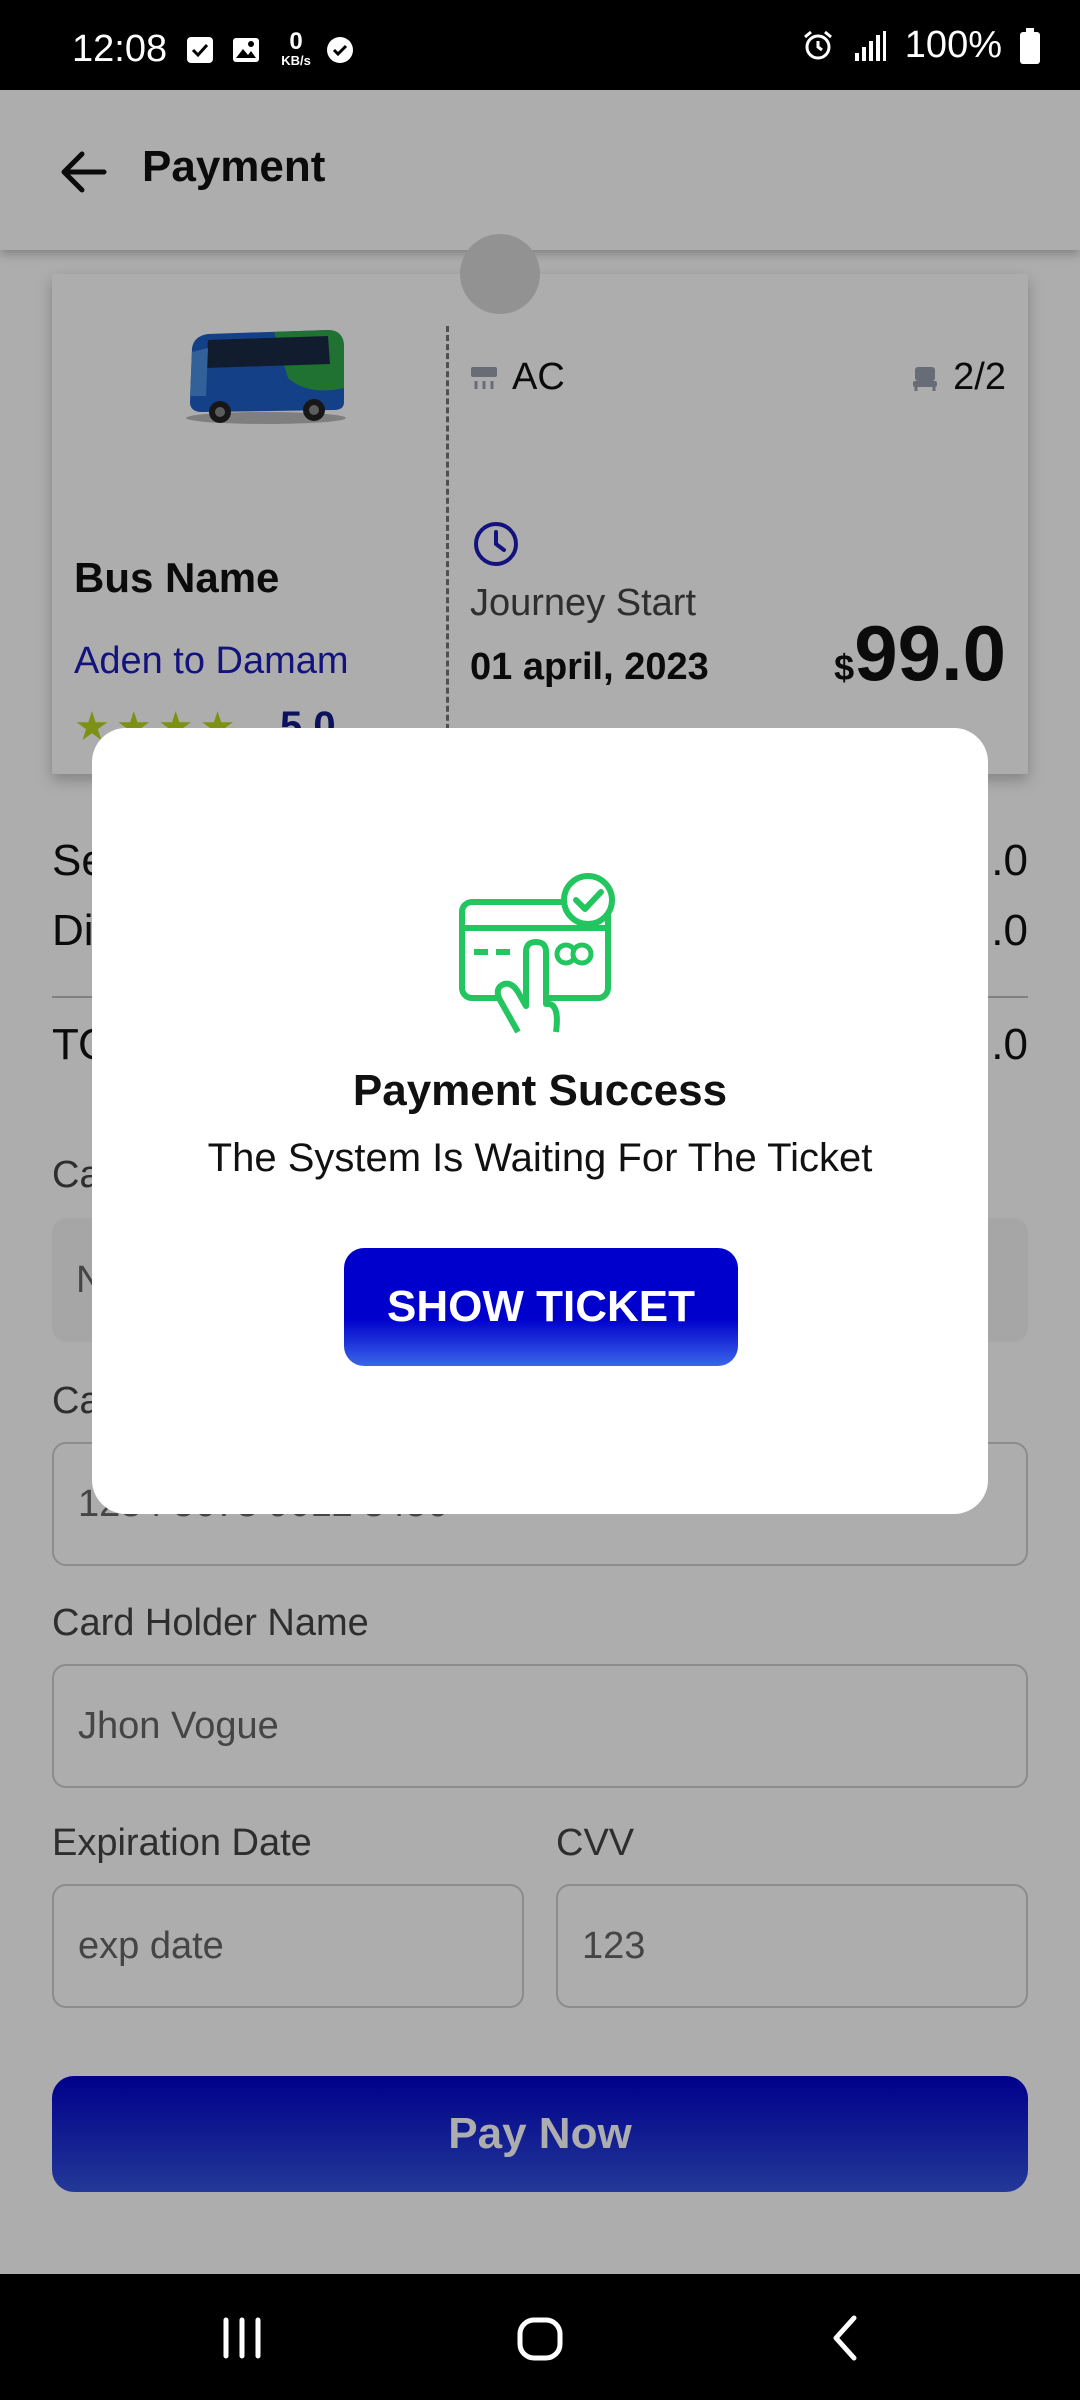 Image resolution: width=1080 pixels, height=2400 pixels. I want to click on checkbox-notification-icon, so click(200, 50).